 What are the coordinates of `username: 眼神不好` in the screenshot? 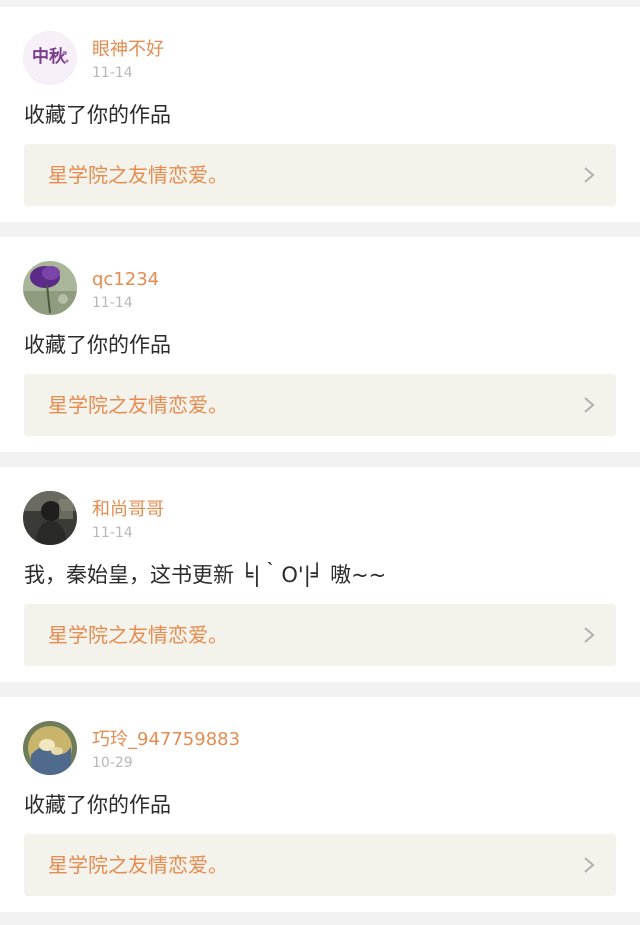 It's located at (128, 50).